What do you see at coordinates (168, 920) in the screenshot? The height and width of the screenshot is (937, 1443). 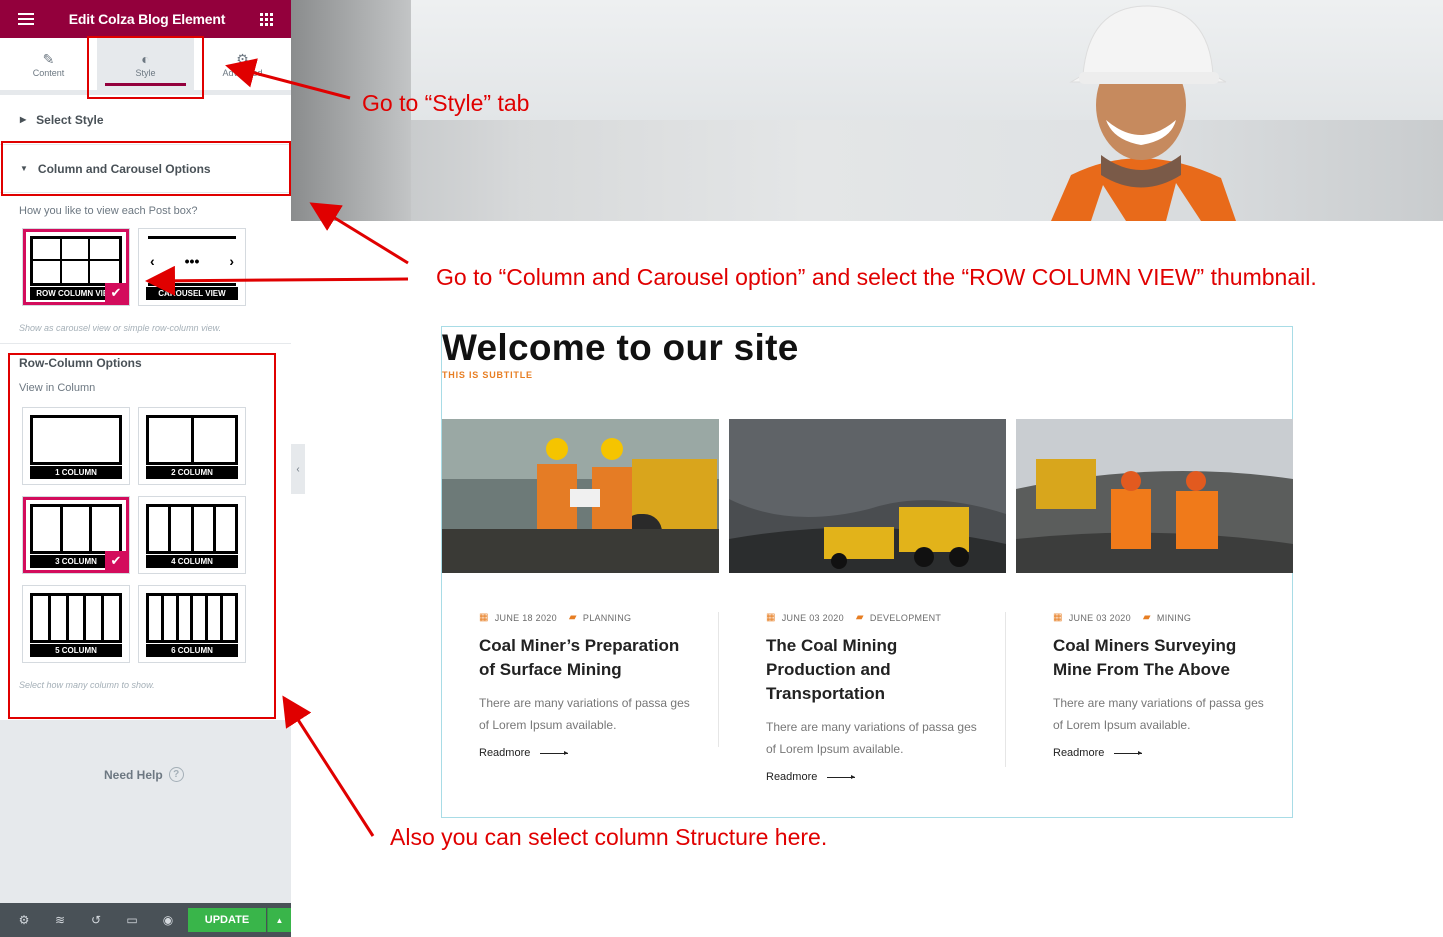 I see `preview-eye-icon: ◉` at bounding box center [168, 920].